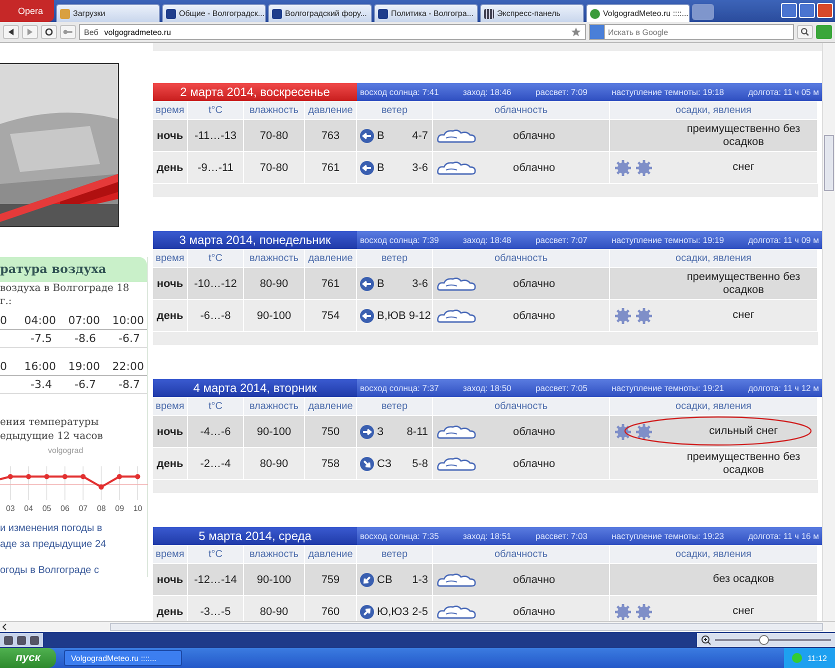 The height and width of the screenshot is (668, 835). I want to click on wind-speed: 4-7, so click(420, 136).